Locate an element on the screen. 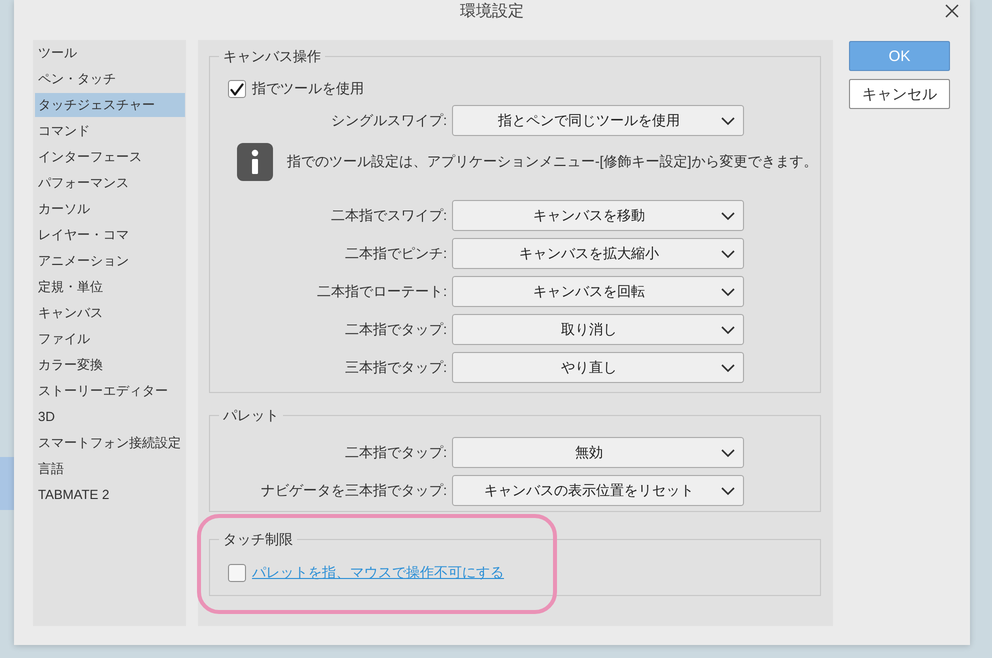 The image size is (992, 658). info-text: 指でのツール設定は、アプリケーションメニュー-[修飾キー設定]から変更できます。 is located at coordinates (552, 162).